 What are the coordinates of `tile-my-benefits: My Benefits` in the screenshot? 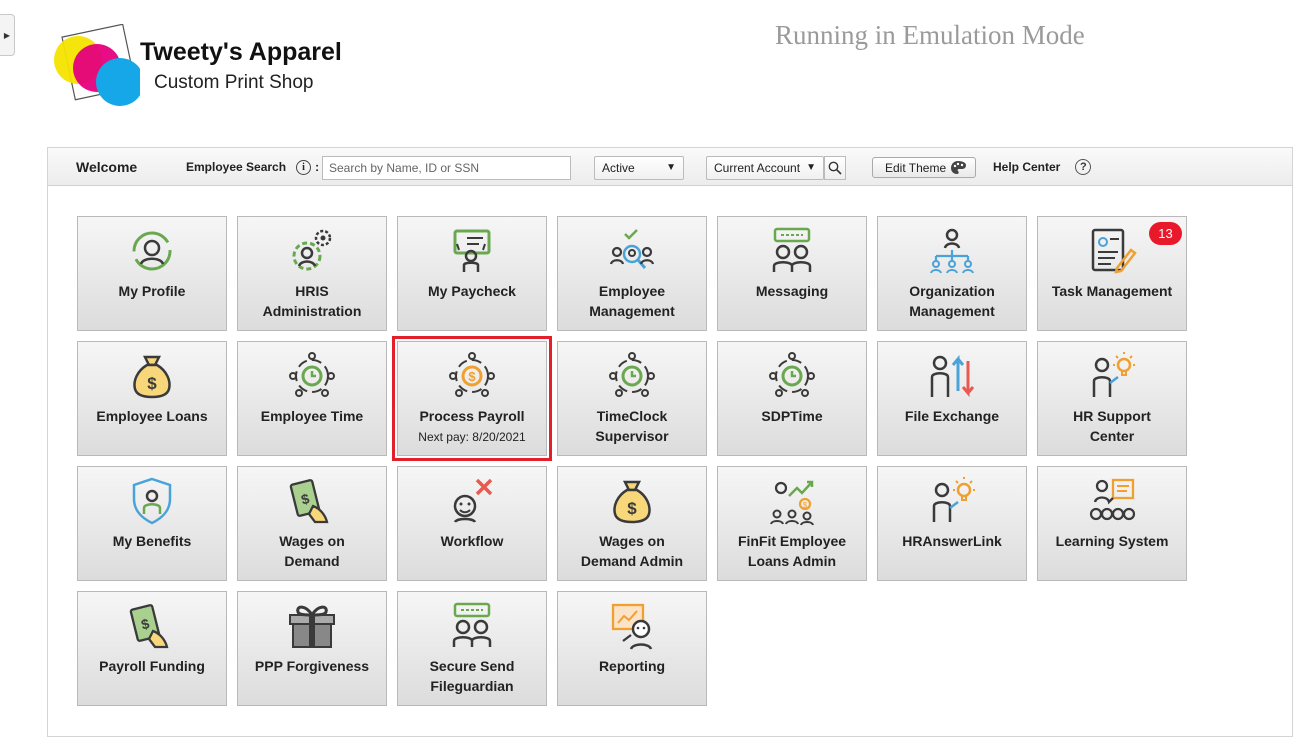 It's located at (152, 523).